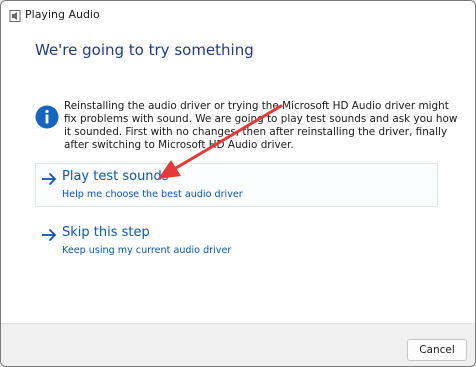  Describe the element at coordinates (144, 50) in the screenshot. I see `page-heading: We're going to try something` at that location.